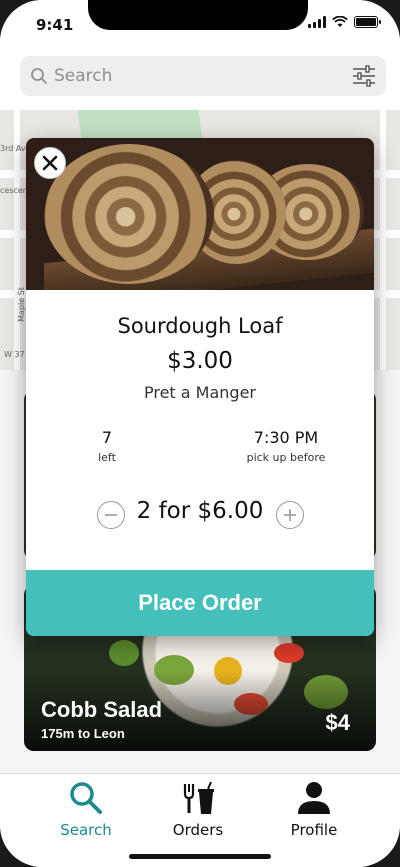 The width and height of the screenshot is (400, 867). I want to click on store-name: Pret a Manger, so click(199, 392).